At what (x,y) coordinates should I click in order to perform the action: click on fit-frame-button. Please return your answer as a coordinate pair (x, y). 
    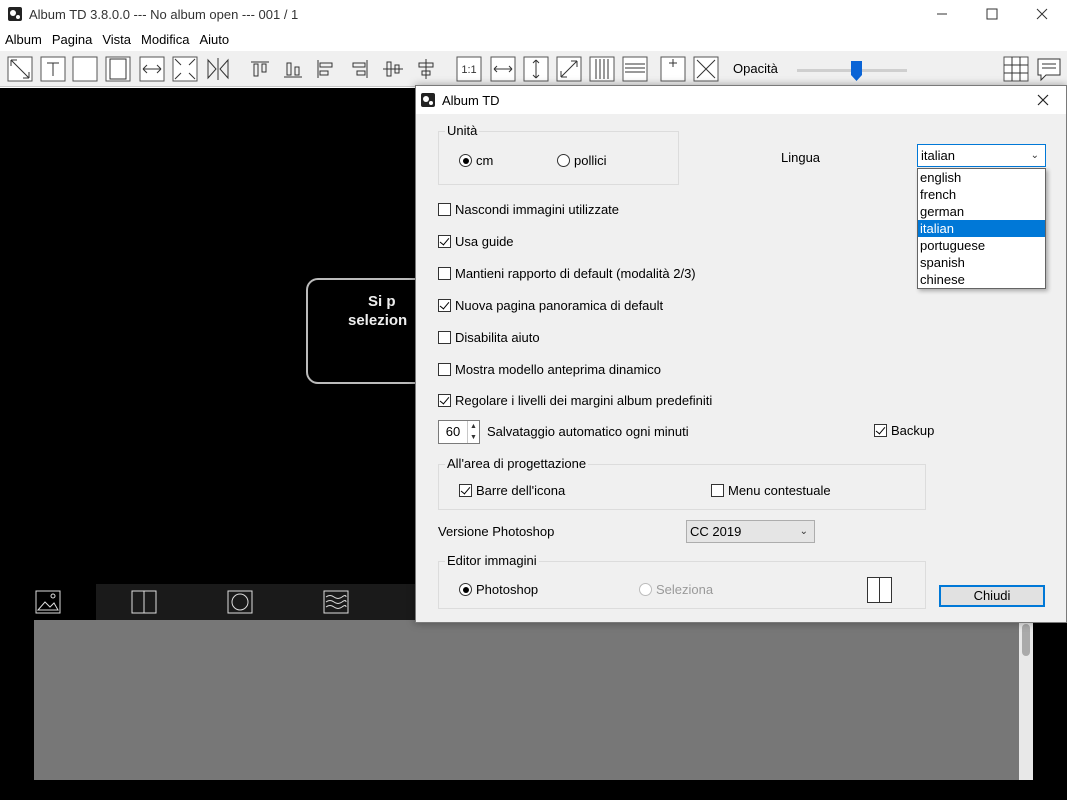
    Looking at the image, I should click on (118, 69).